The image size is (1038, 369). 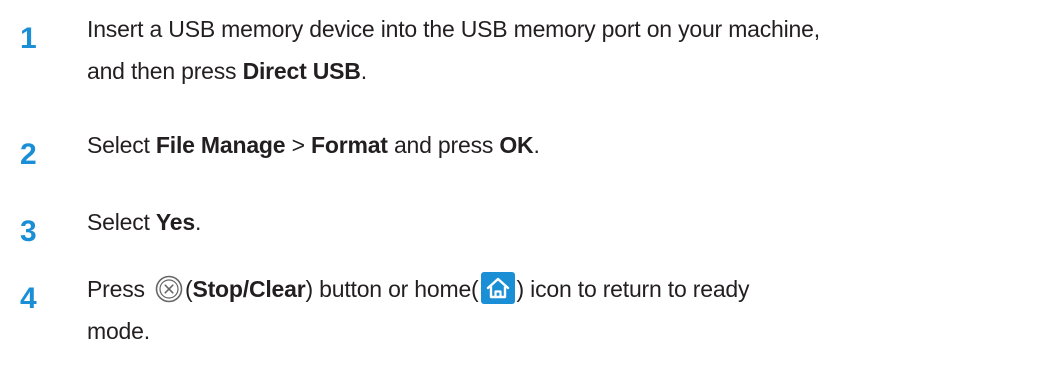 I want to click on step-number: 4, so click(x=28, y=298).